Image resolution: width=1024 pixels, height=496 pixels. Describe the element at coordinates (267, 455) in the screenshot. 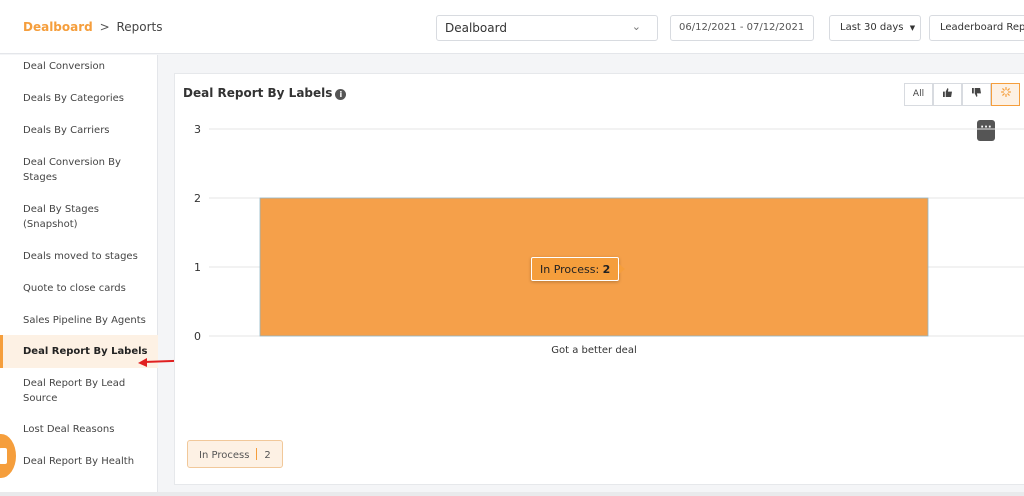

I see `legend-value: 2` at that location.